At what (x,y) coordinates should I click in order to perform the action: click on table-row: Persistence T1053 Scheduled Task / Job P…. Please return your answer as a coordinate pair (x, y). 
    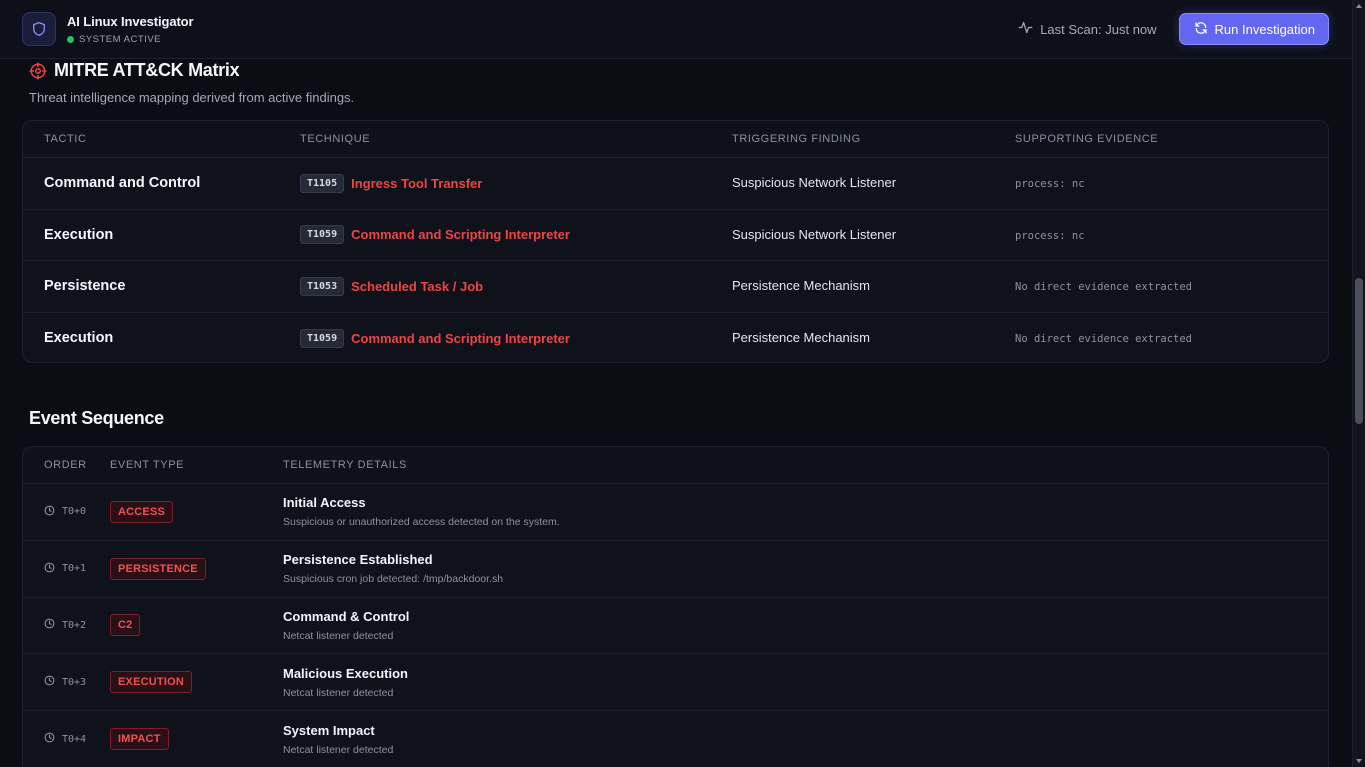
    Looking at the image, I should click on (675, 287).